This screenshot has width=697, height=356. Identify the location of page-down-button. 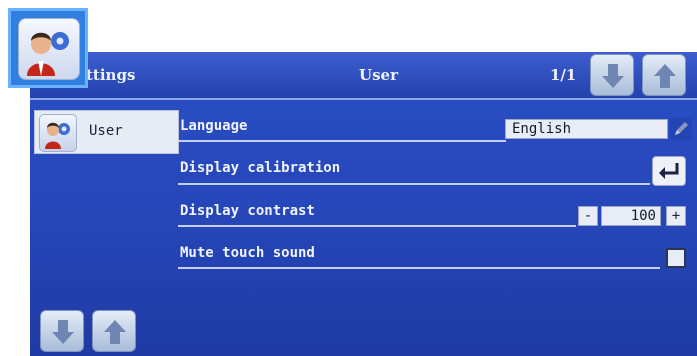
(612, 75).